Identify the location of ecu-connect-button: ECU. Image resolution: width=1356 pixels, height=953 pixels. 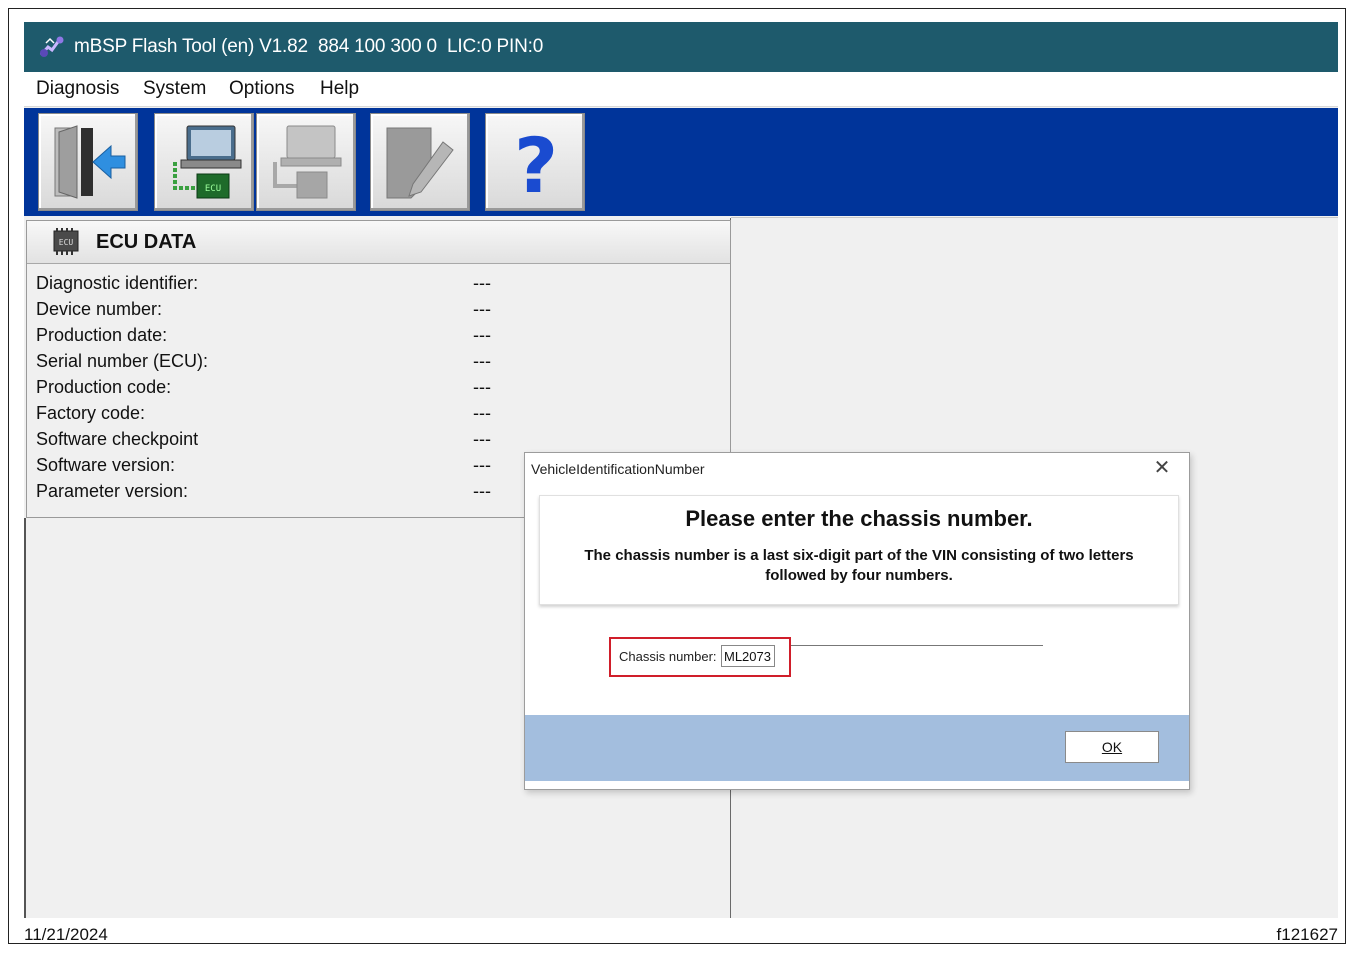
(204, 162).